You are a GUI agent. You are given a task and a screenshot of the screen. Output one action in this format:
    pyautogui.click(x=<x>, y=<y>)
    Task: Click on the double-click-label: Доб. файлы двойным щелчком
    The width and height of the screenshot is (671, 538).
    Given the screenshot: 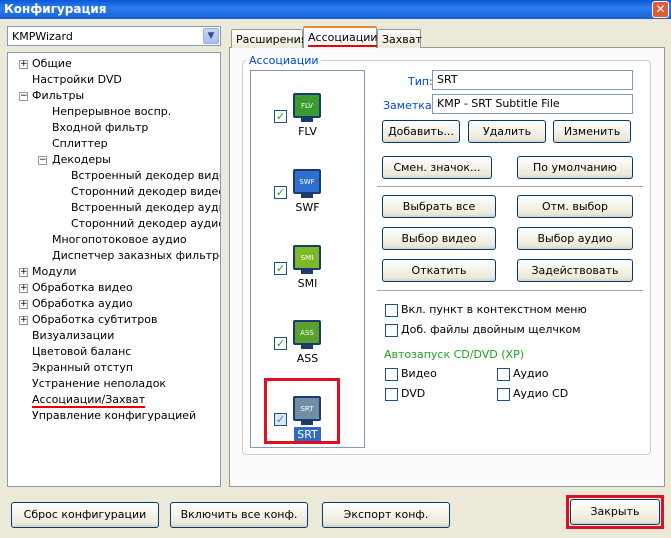 What is the action you would take?
    pyautogui.click(x=491, y=329)
    